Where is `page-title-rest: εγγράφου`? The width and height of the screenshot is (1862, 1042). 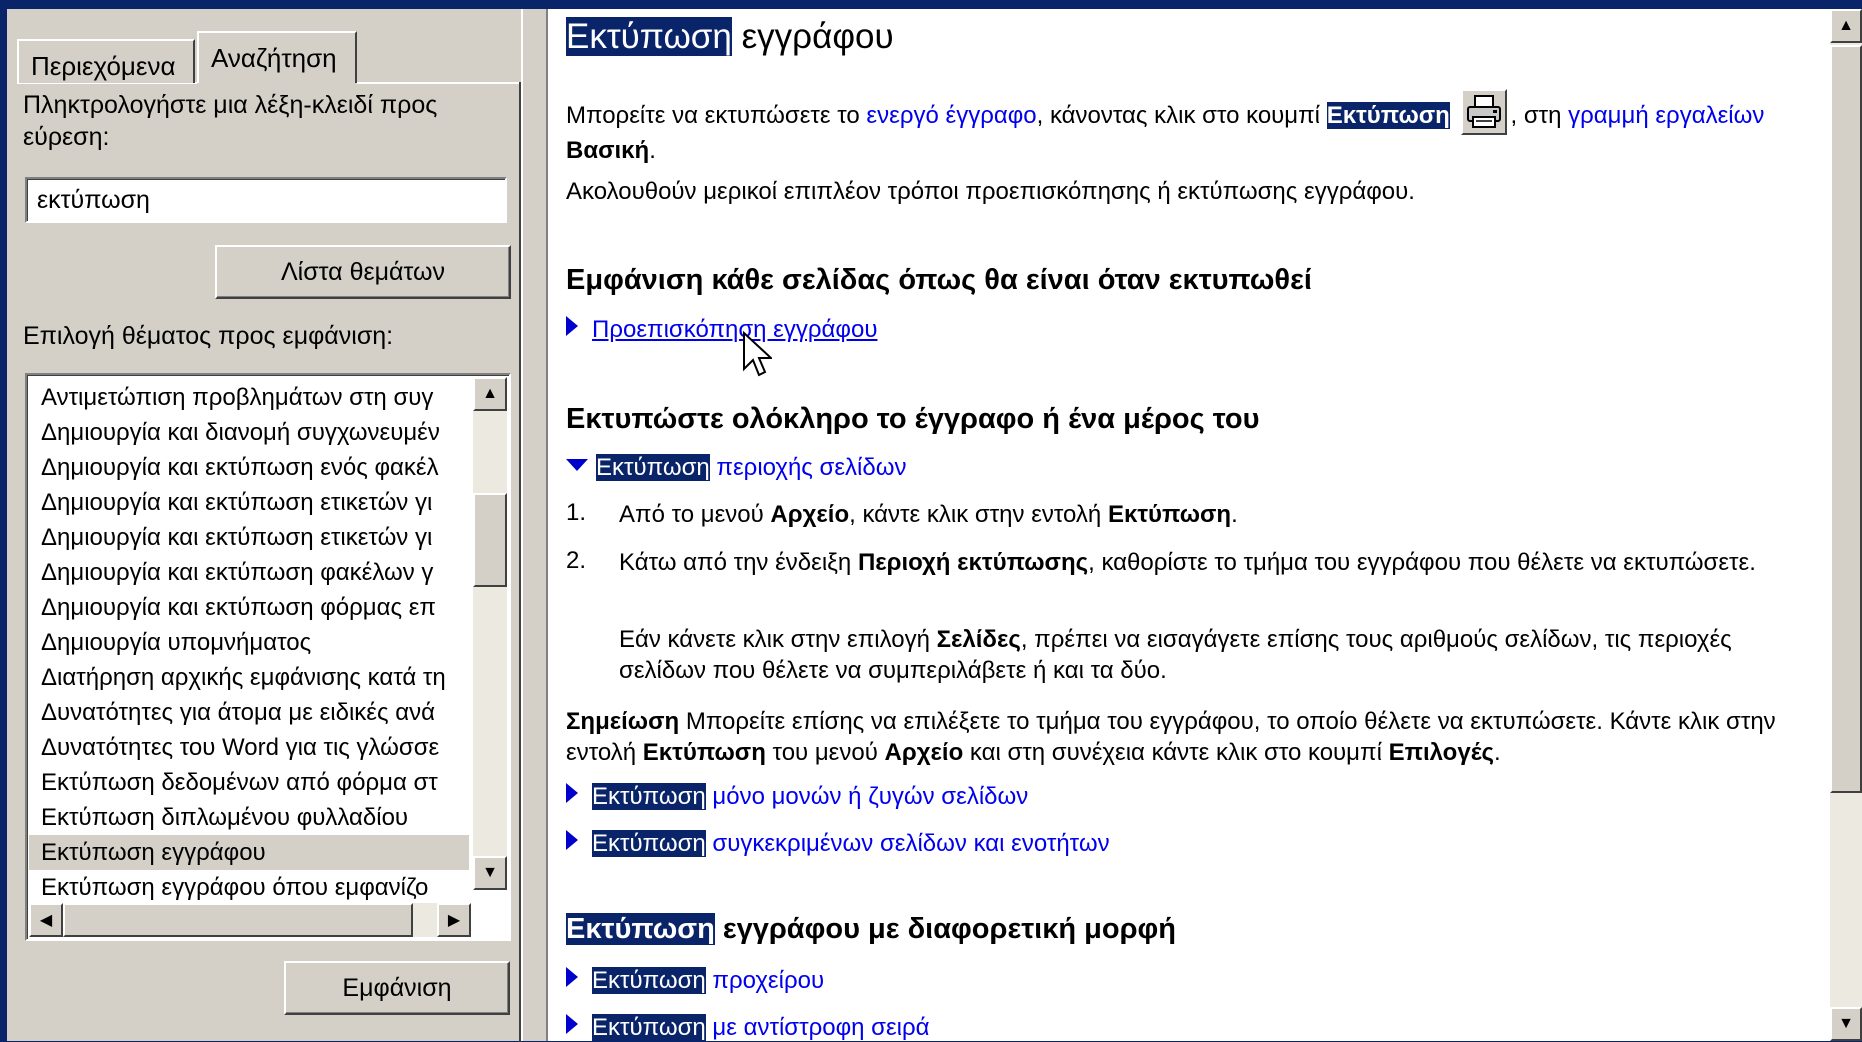 page-title-rest: εγγράφου is located at coordinates (812, 36).